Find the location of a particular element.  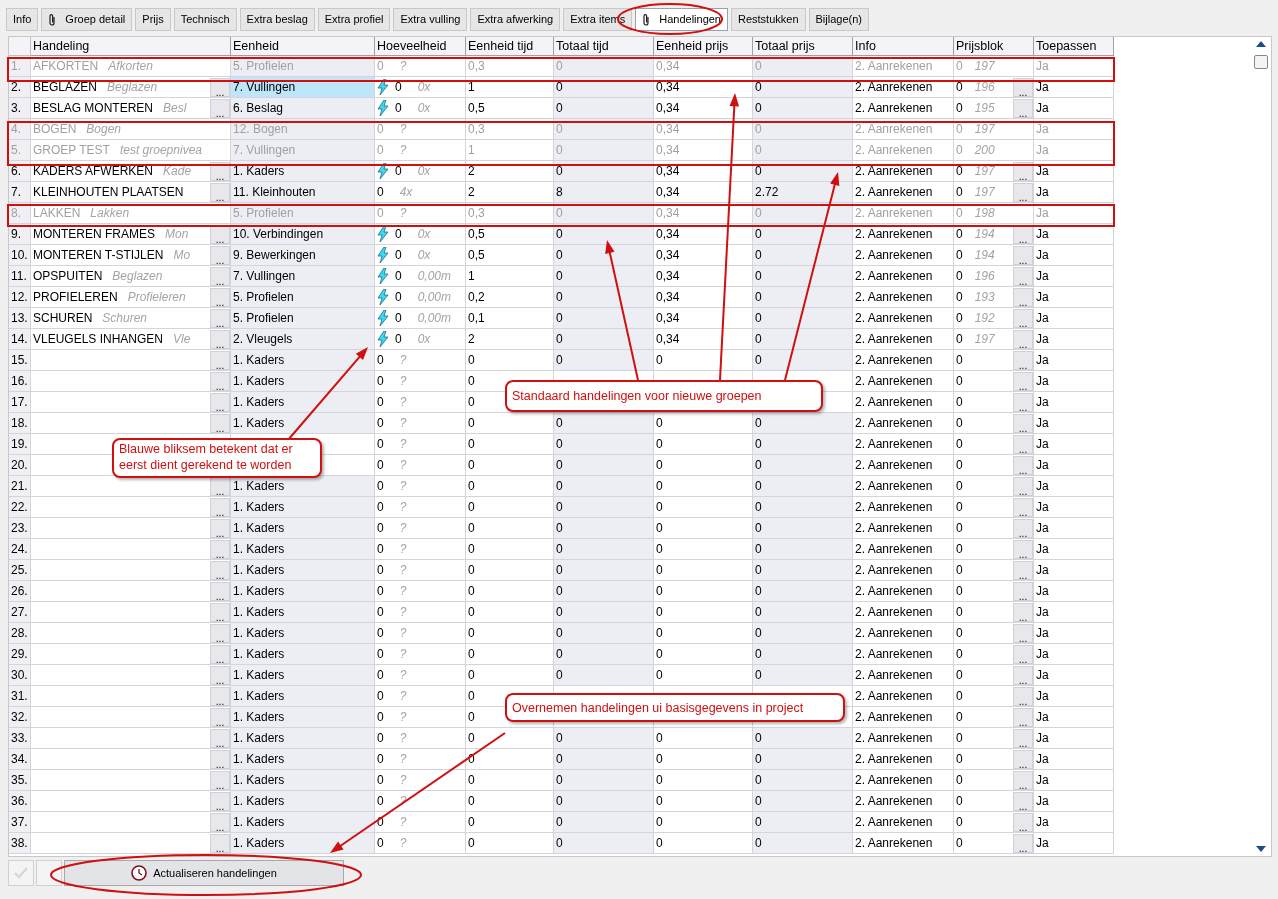

tab: Extra beslag is located at coordinates (277, 19).